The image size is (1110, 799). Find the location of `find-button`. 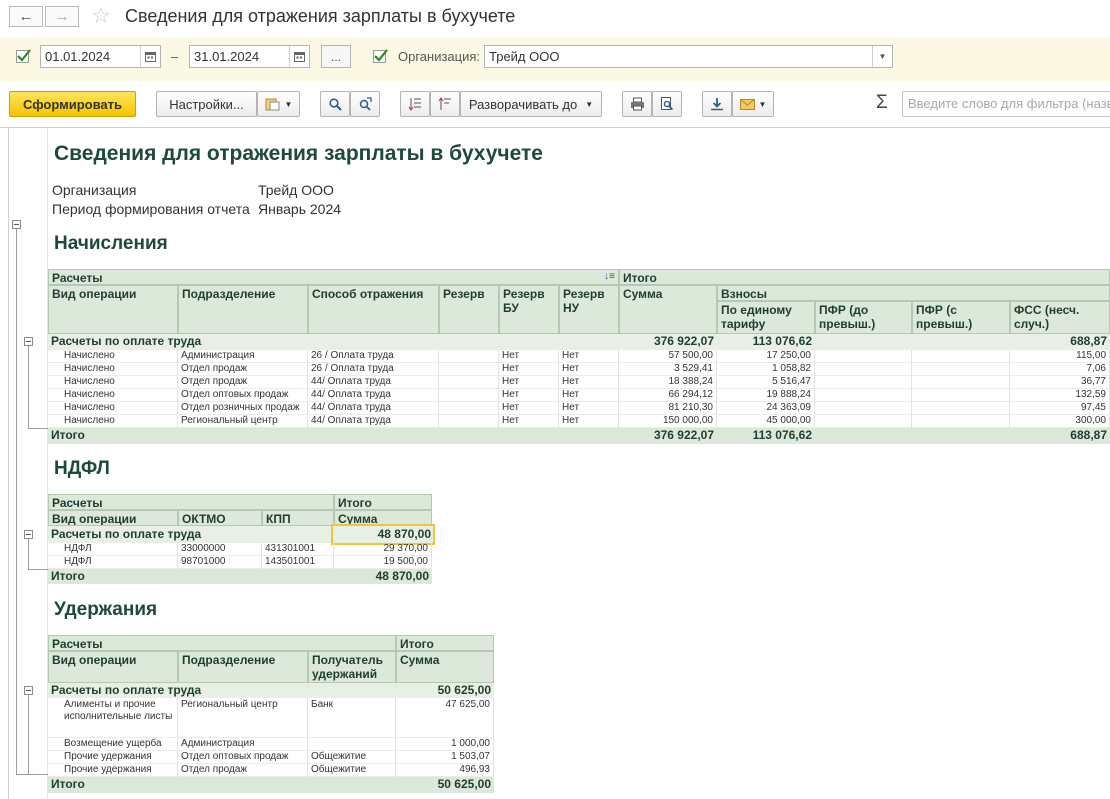

find-button is located at coordinates (335, 104).